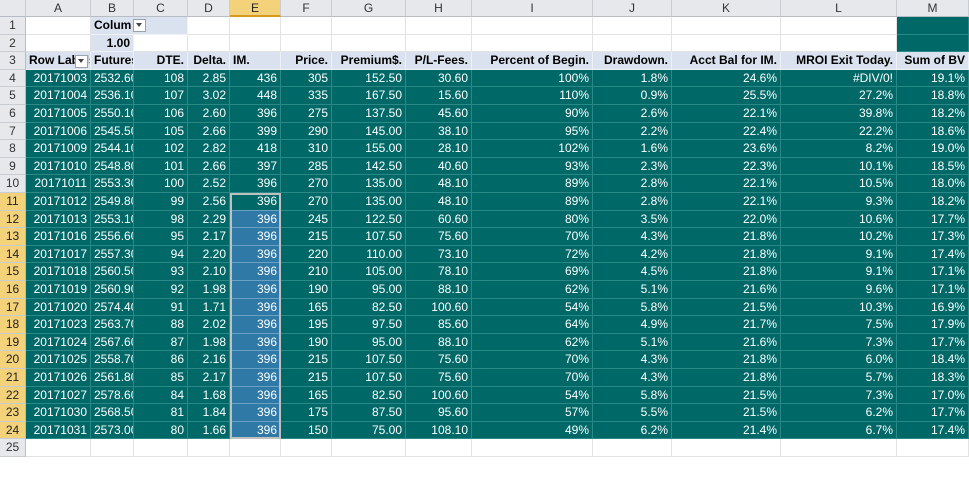 The width and height of the screenshot is (969, 494). I want to click on data-cell: 137.50, so click(369, 114).